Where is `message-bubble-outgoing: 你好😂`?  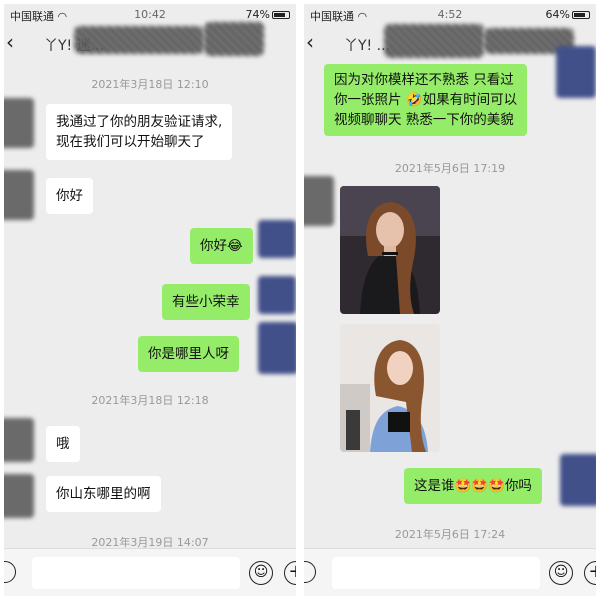
message-bubble-outgoing: 你好😂 is located at coordinates (221, 246).